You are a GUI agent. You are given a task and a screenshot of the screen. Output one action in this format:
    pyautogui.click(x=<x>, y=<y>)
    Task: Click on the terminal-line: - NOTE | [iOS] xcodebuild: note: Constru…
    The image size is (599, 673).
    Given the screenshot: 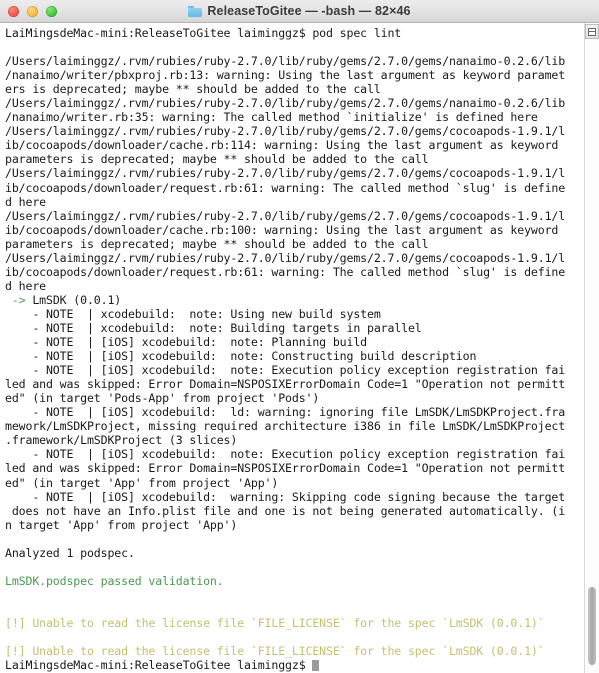 What is the action you would take?
    pyautogui.click(x=293, y=356)
    